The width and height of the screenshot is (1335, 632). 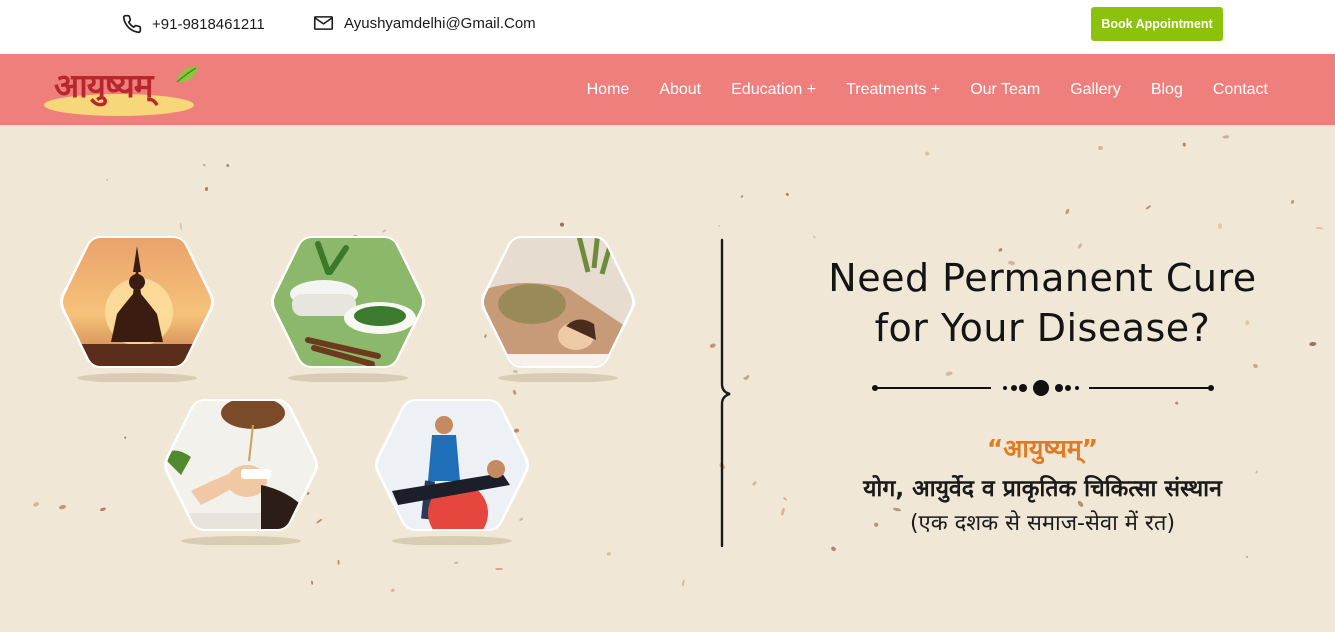 What do you see at coordinates (241, 470) in the screenshot?
I see `shirodhara-therapy-image` at bounding box center [241, 470].